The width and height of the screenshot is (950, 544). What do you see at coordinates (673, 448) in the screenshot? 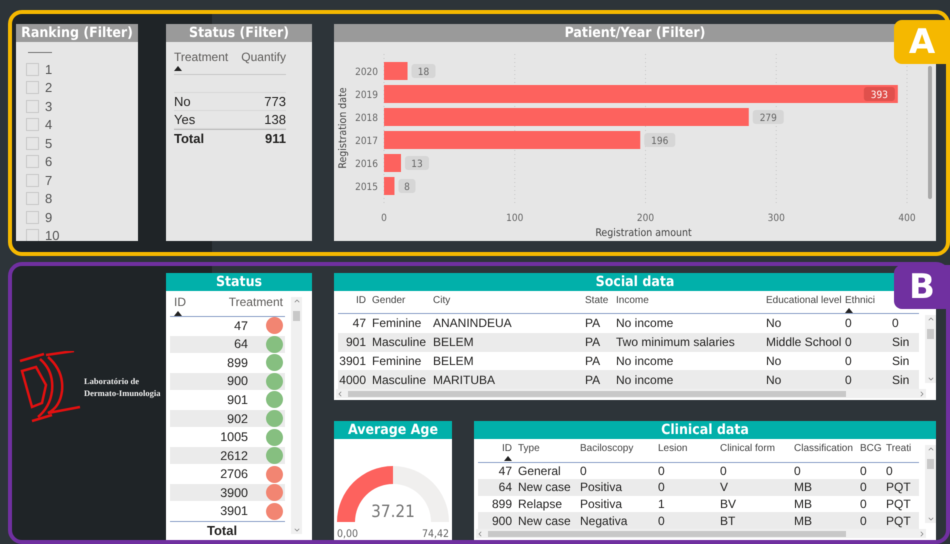
I see `column-header: Lesion` at bounding box center [673, 448].